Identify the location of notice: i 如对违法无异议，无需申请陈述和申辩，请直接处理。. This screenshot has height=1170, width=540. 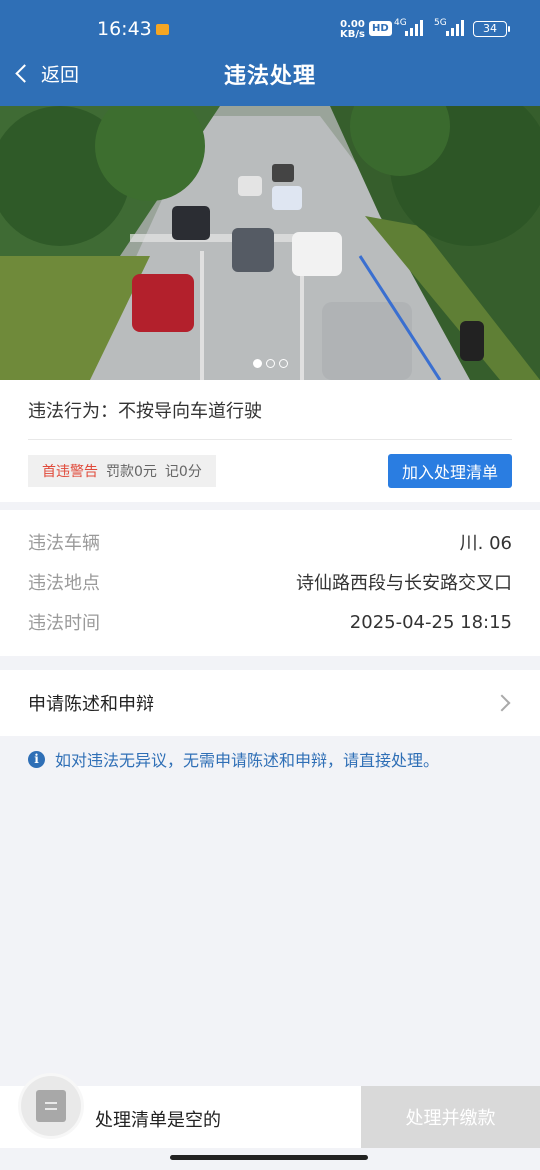
(270, 759).